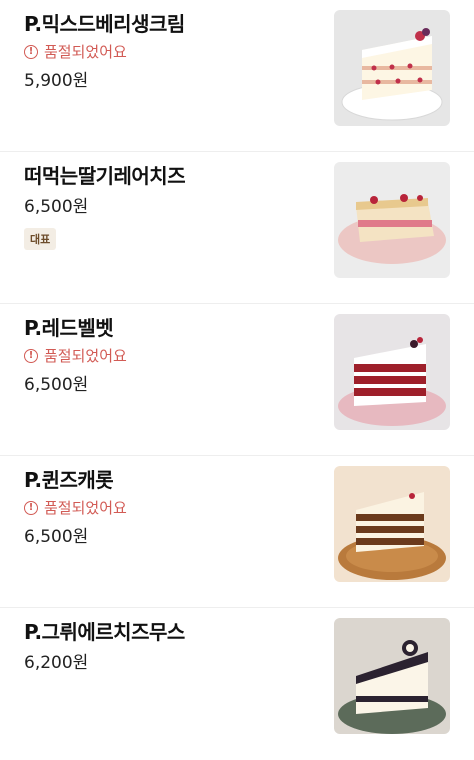  What do you see at coordinates (392, 220) in the screenshot?
I see `cake-image-strawberry-cheese` at bounding box center [392, 220].